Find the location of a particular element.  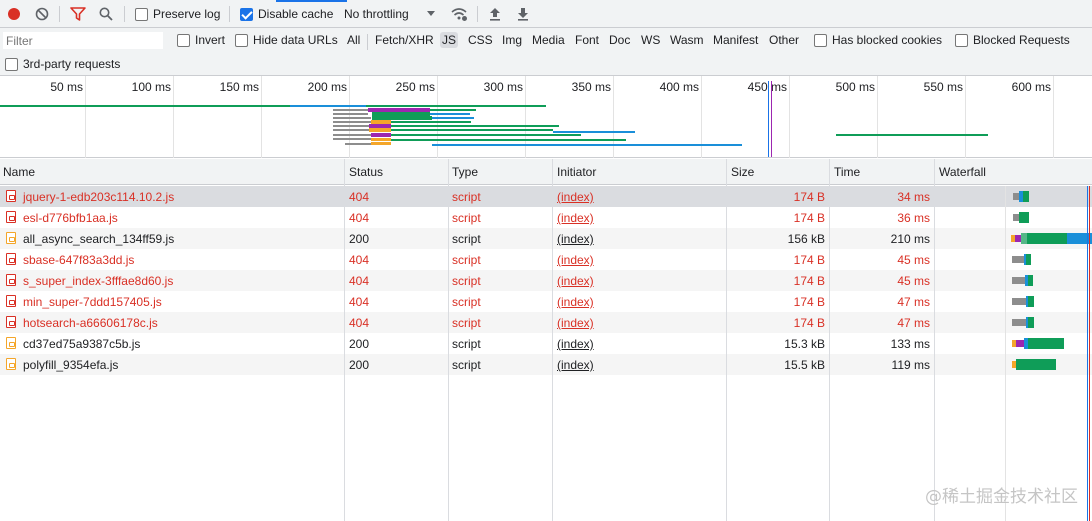

filter-icon is located at coordinates (78, 14).